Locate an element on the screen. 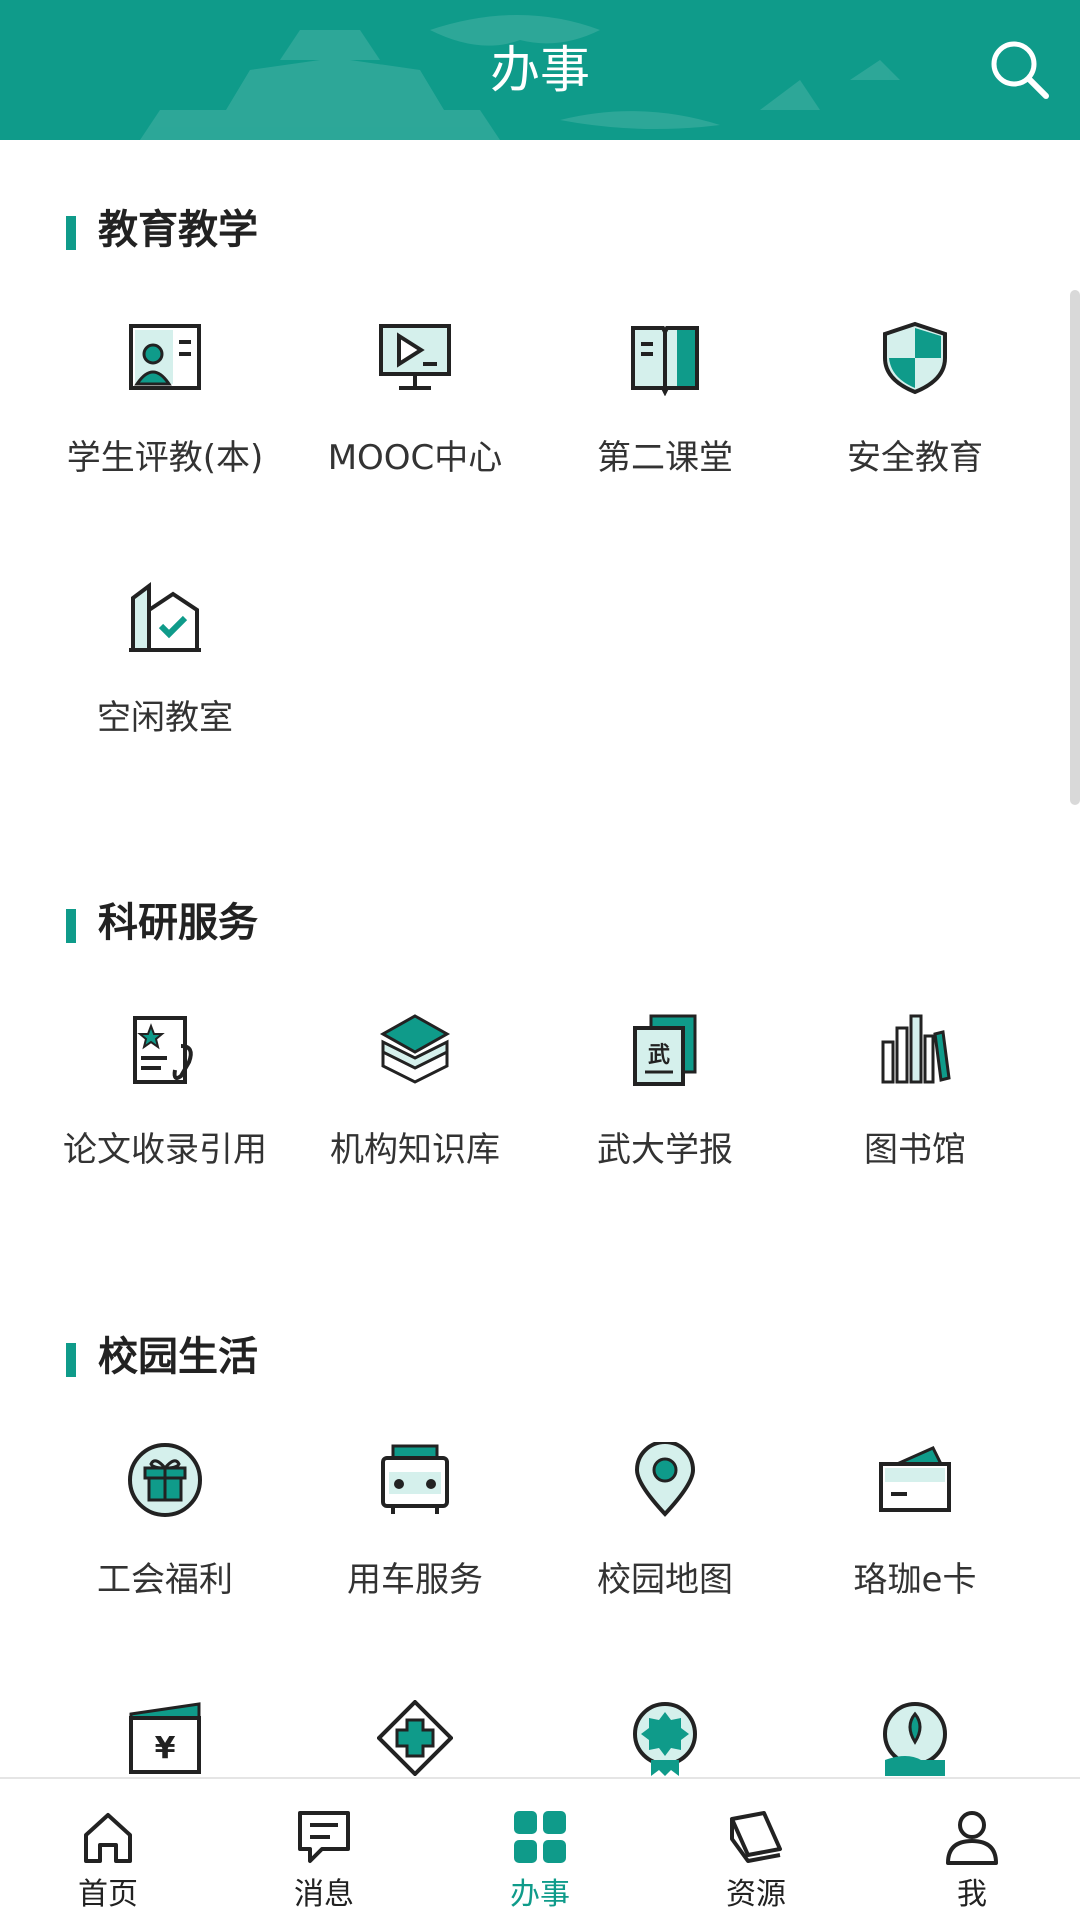  book-stack-icon is located at coordinates (756, 1837).